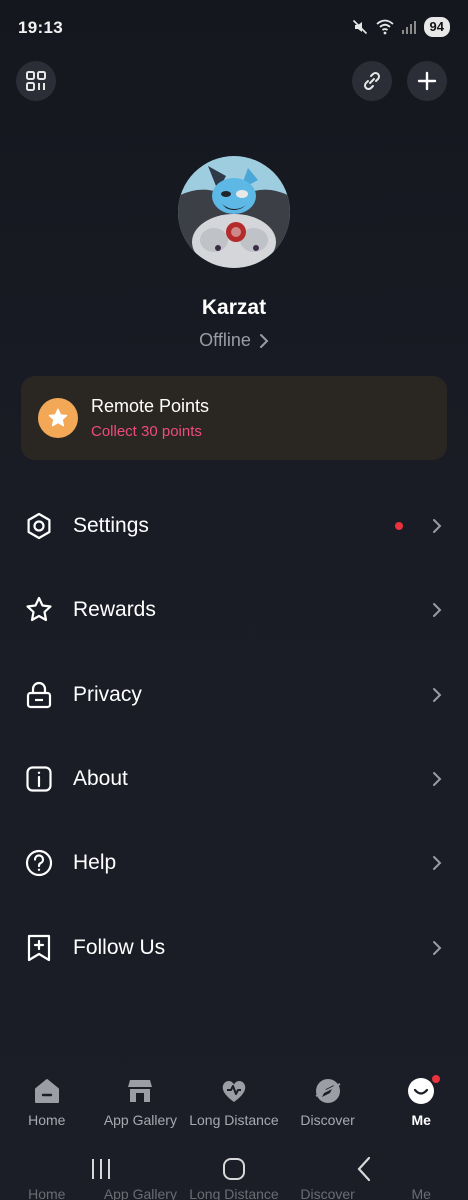  I want to click on user-name: Karzat, so click(234, 307).